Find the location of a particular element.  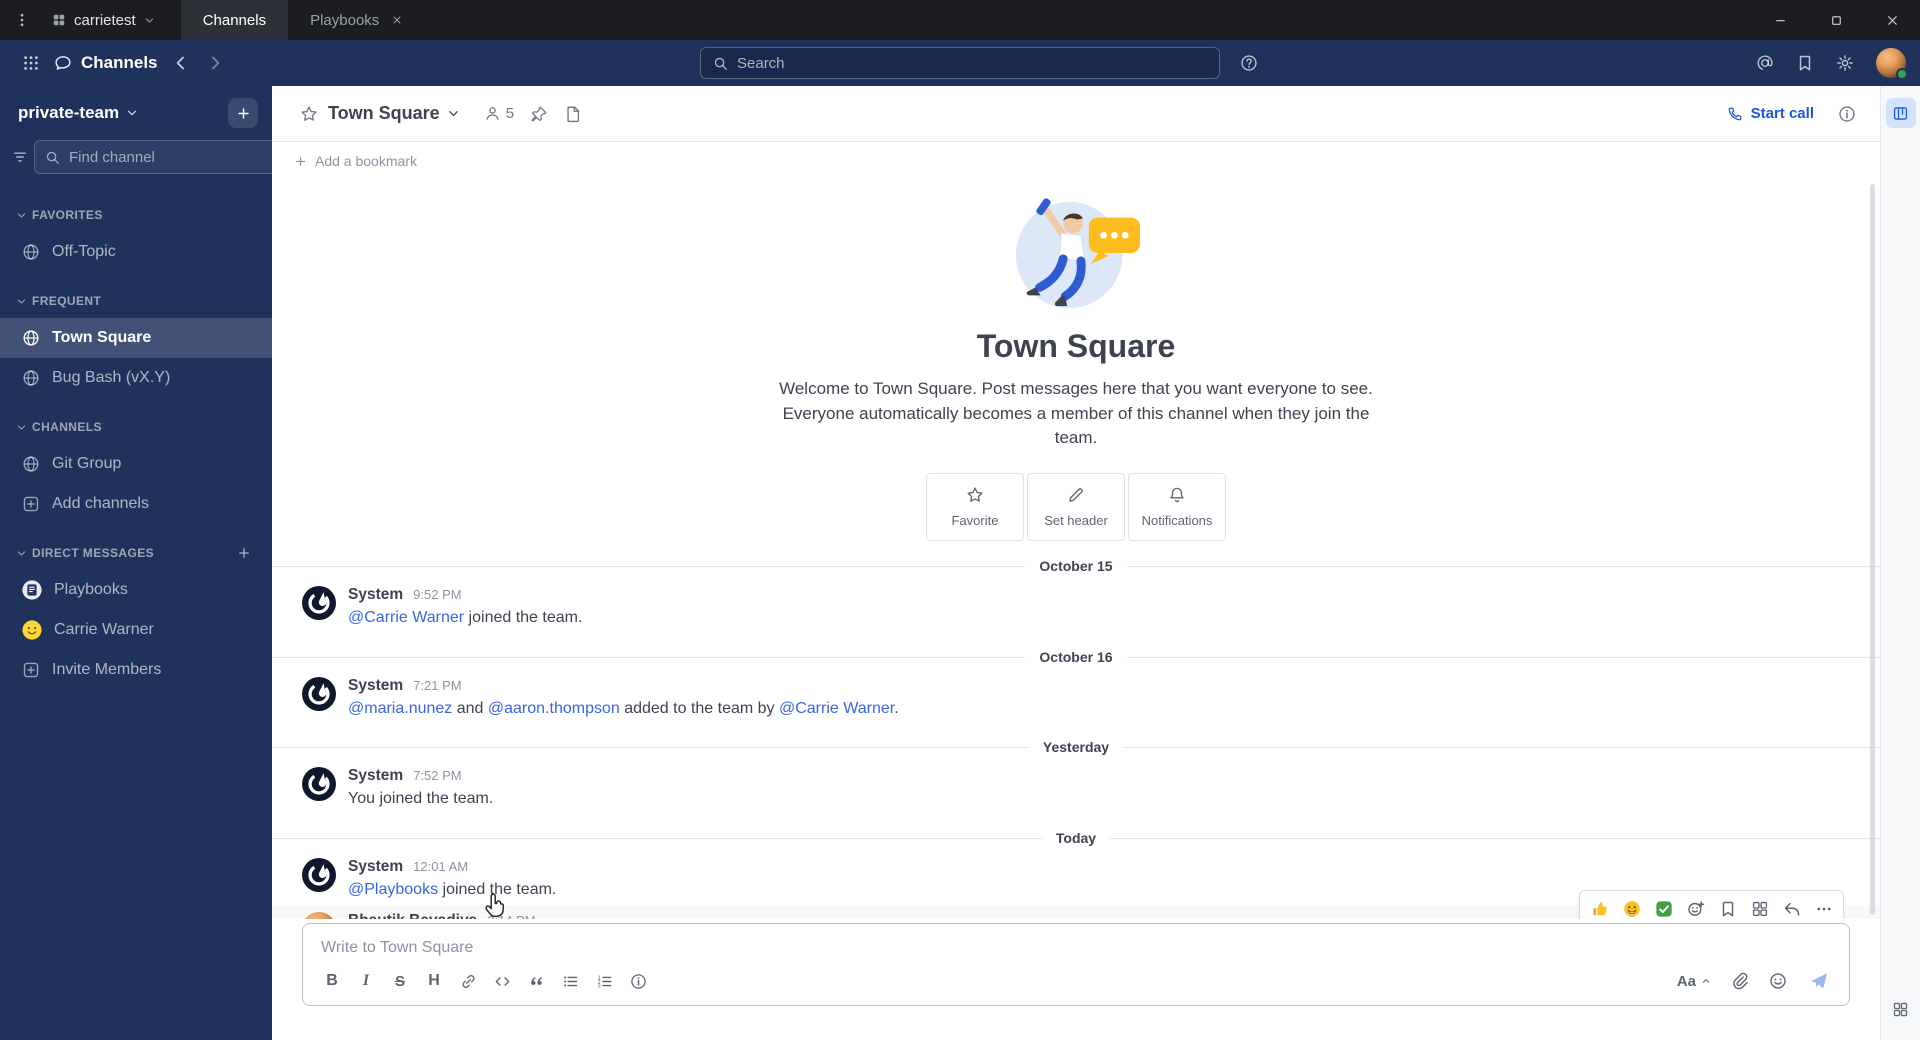

user-avatar is located at coordinates (319, 915).